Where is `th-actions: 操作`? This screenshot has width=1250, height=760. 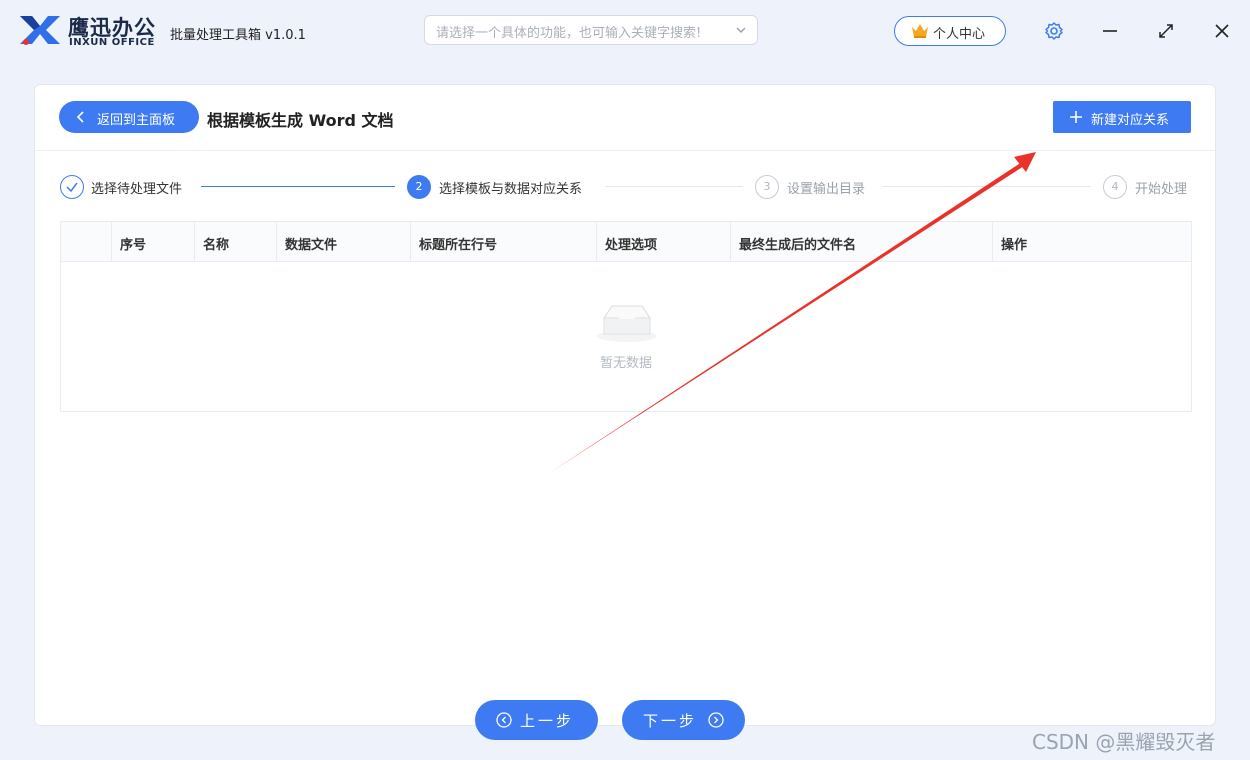 th-actions: 操作 is located at coordinates (1091, 242).